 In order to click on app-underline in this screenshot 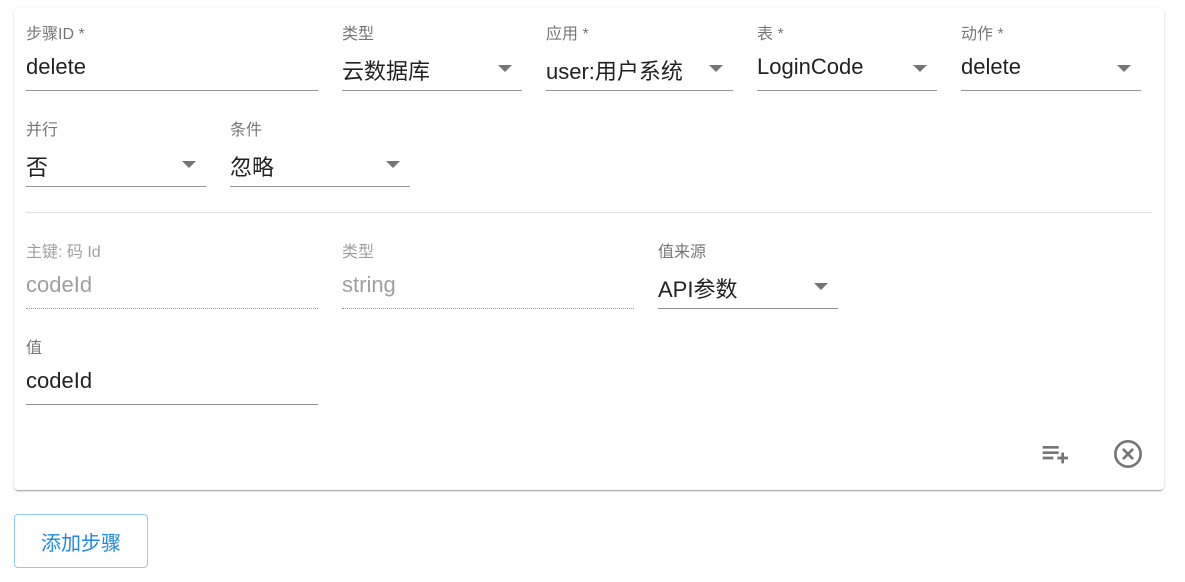, I will do `click(639, 90)`.